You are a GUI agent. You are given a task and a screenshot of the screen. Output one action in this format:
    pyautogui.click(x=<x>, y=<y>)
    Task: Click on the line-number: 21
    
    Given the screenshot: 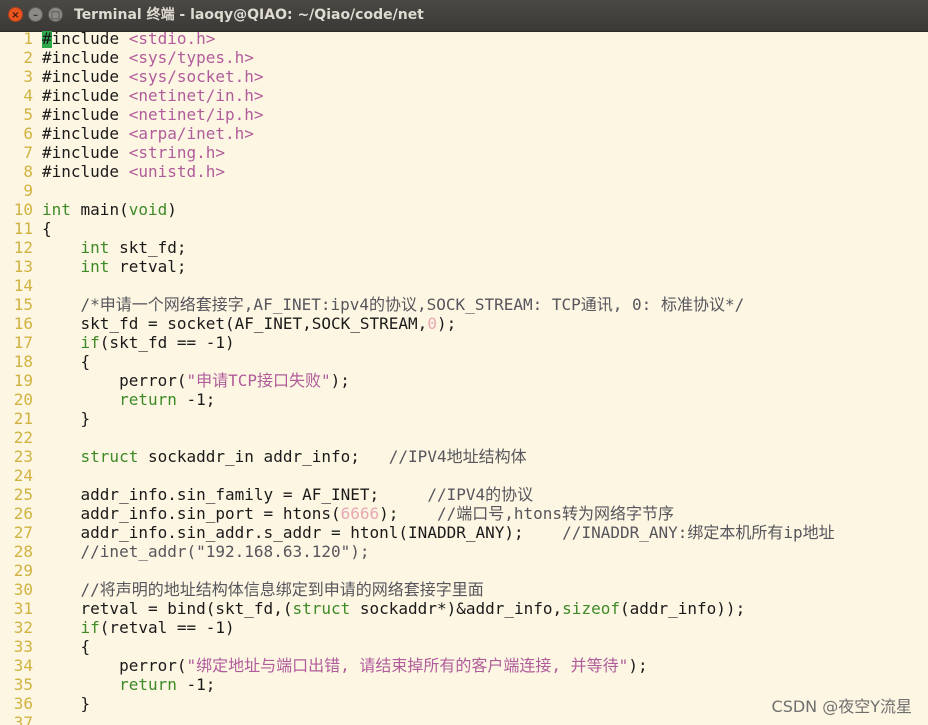 What is the action you would take?
    pyautogui.click(x=23, y=418)
    